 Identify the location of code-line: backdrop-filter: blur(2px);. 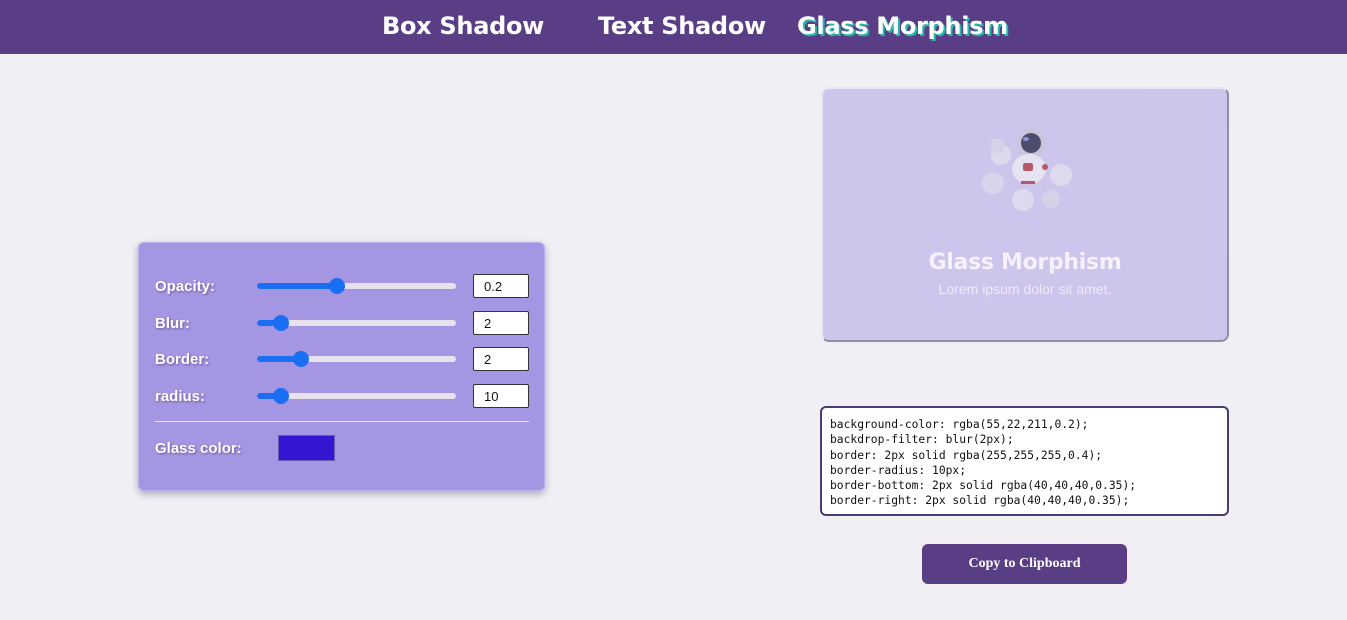
(922, 440).